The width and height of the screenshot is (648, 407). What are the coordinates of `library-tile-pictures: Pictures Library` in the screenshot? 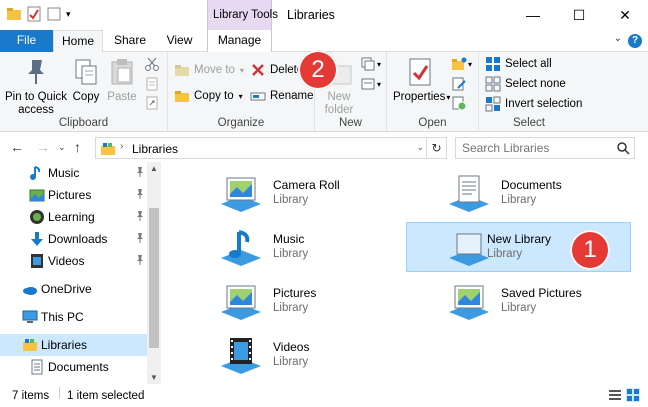 It's located at (319, 302).